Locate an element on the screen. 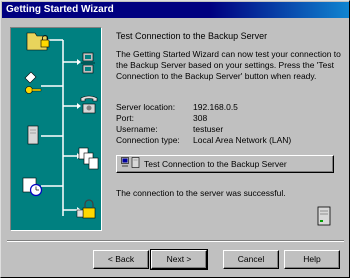 Image resolution: width=350 pixels, height=278 pixels. phone-icon is located at coordinates (89, 104).